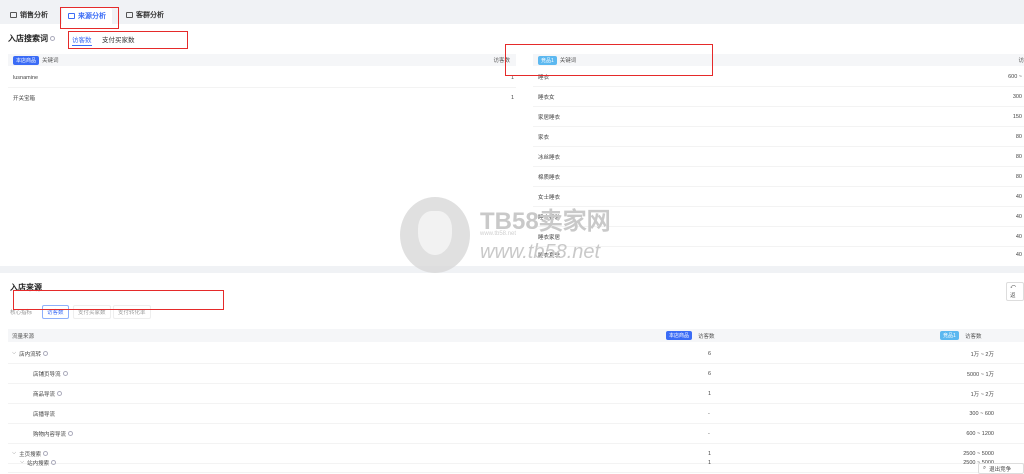 This screenshot has height=474, width=1024. I want to click on keyword-cell: 家衣, so click(544, 137).